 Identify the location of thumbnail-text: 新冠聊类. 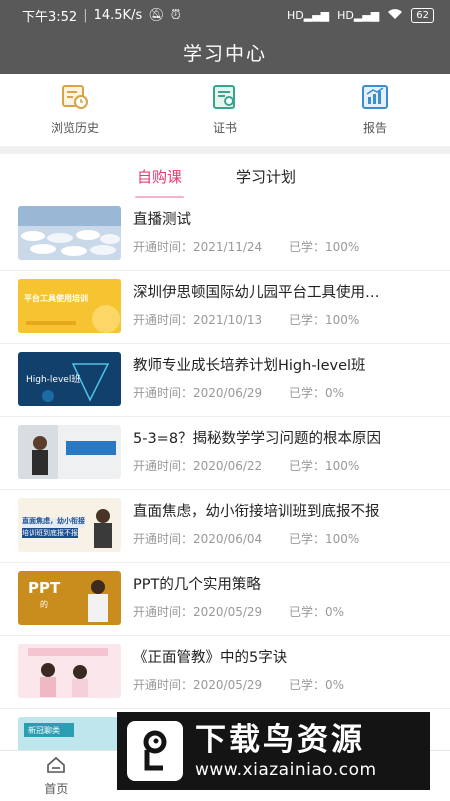
(44, 730).